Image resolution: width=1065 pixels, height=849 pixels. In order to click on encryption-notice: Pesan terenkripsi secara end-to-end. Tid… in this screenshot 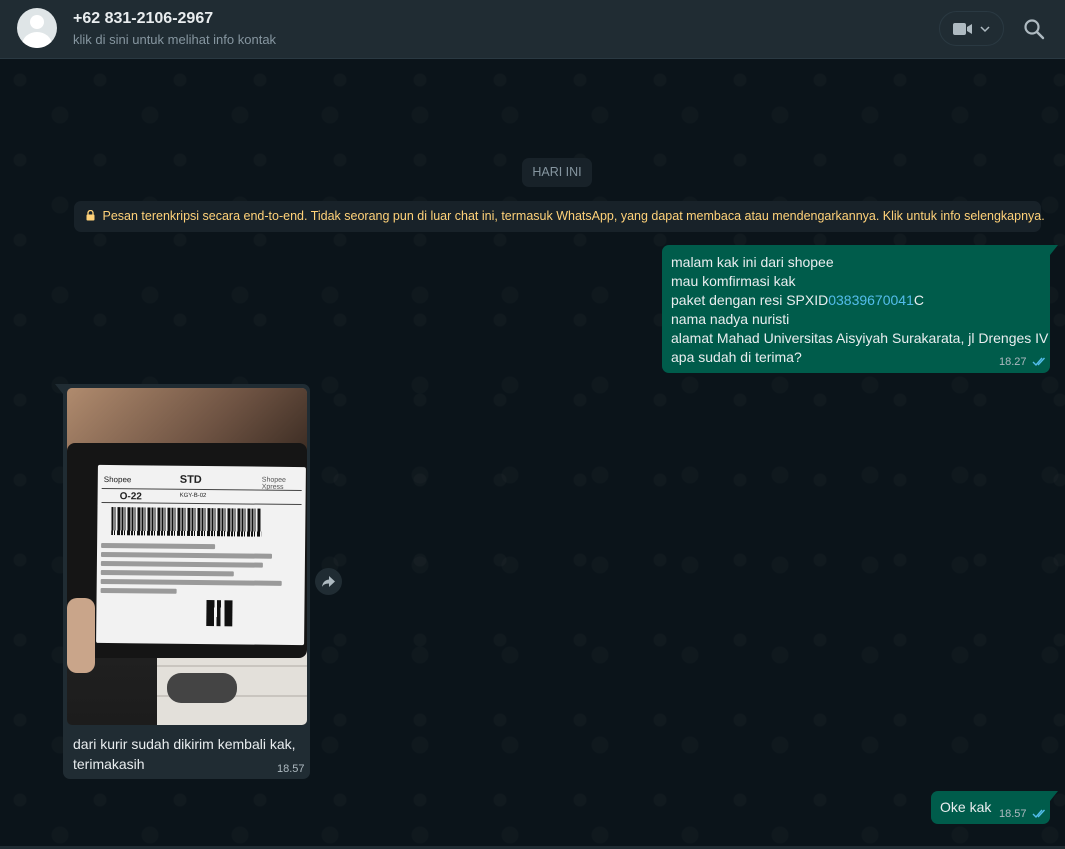, I will do `click(559, 216)`.